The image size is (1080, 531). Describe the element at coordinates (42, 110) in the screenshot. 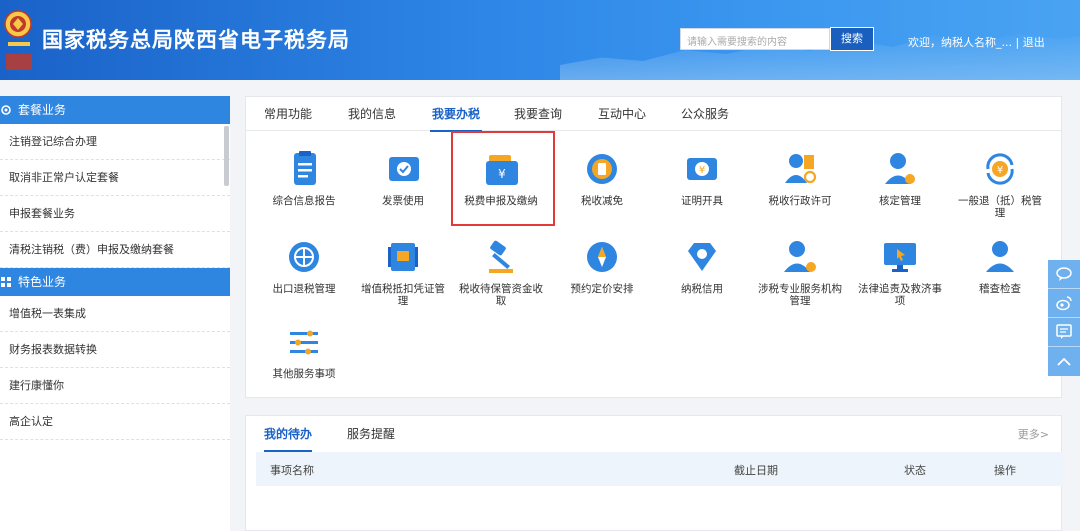

I see `sidebar-group-label: 套餐业务` at that location.